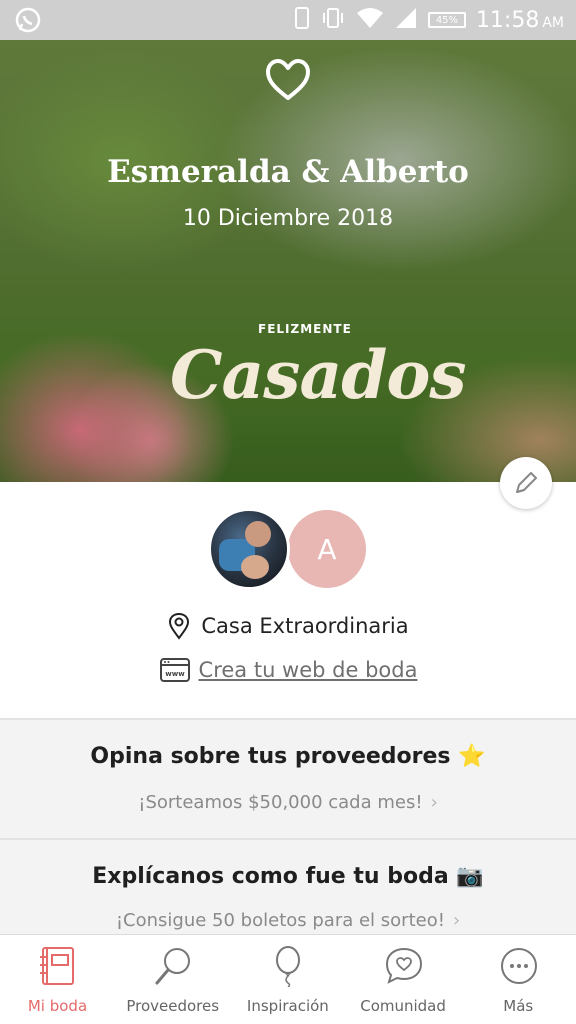 This screenshot has width=576, height=1024. What do you see at coordinates (288, 20) in the screenshot?
I see `status-bar: 45% 11:58 AM` at bounding box center [288, 20].